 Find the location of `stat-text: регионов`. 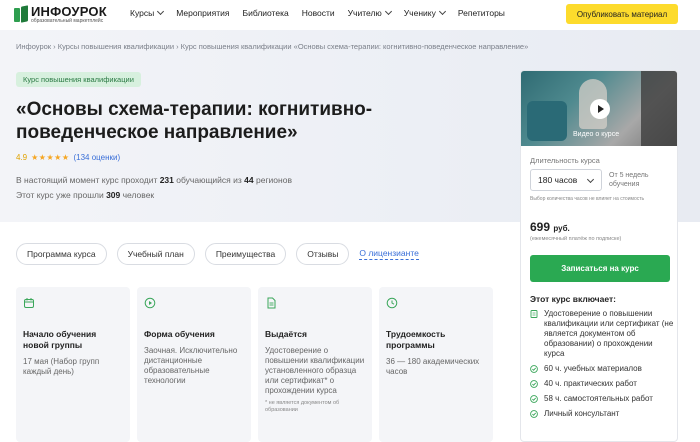

stat-text: регионов is located at coordinates (272, 180).